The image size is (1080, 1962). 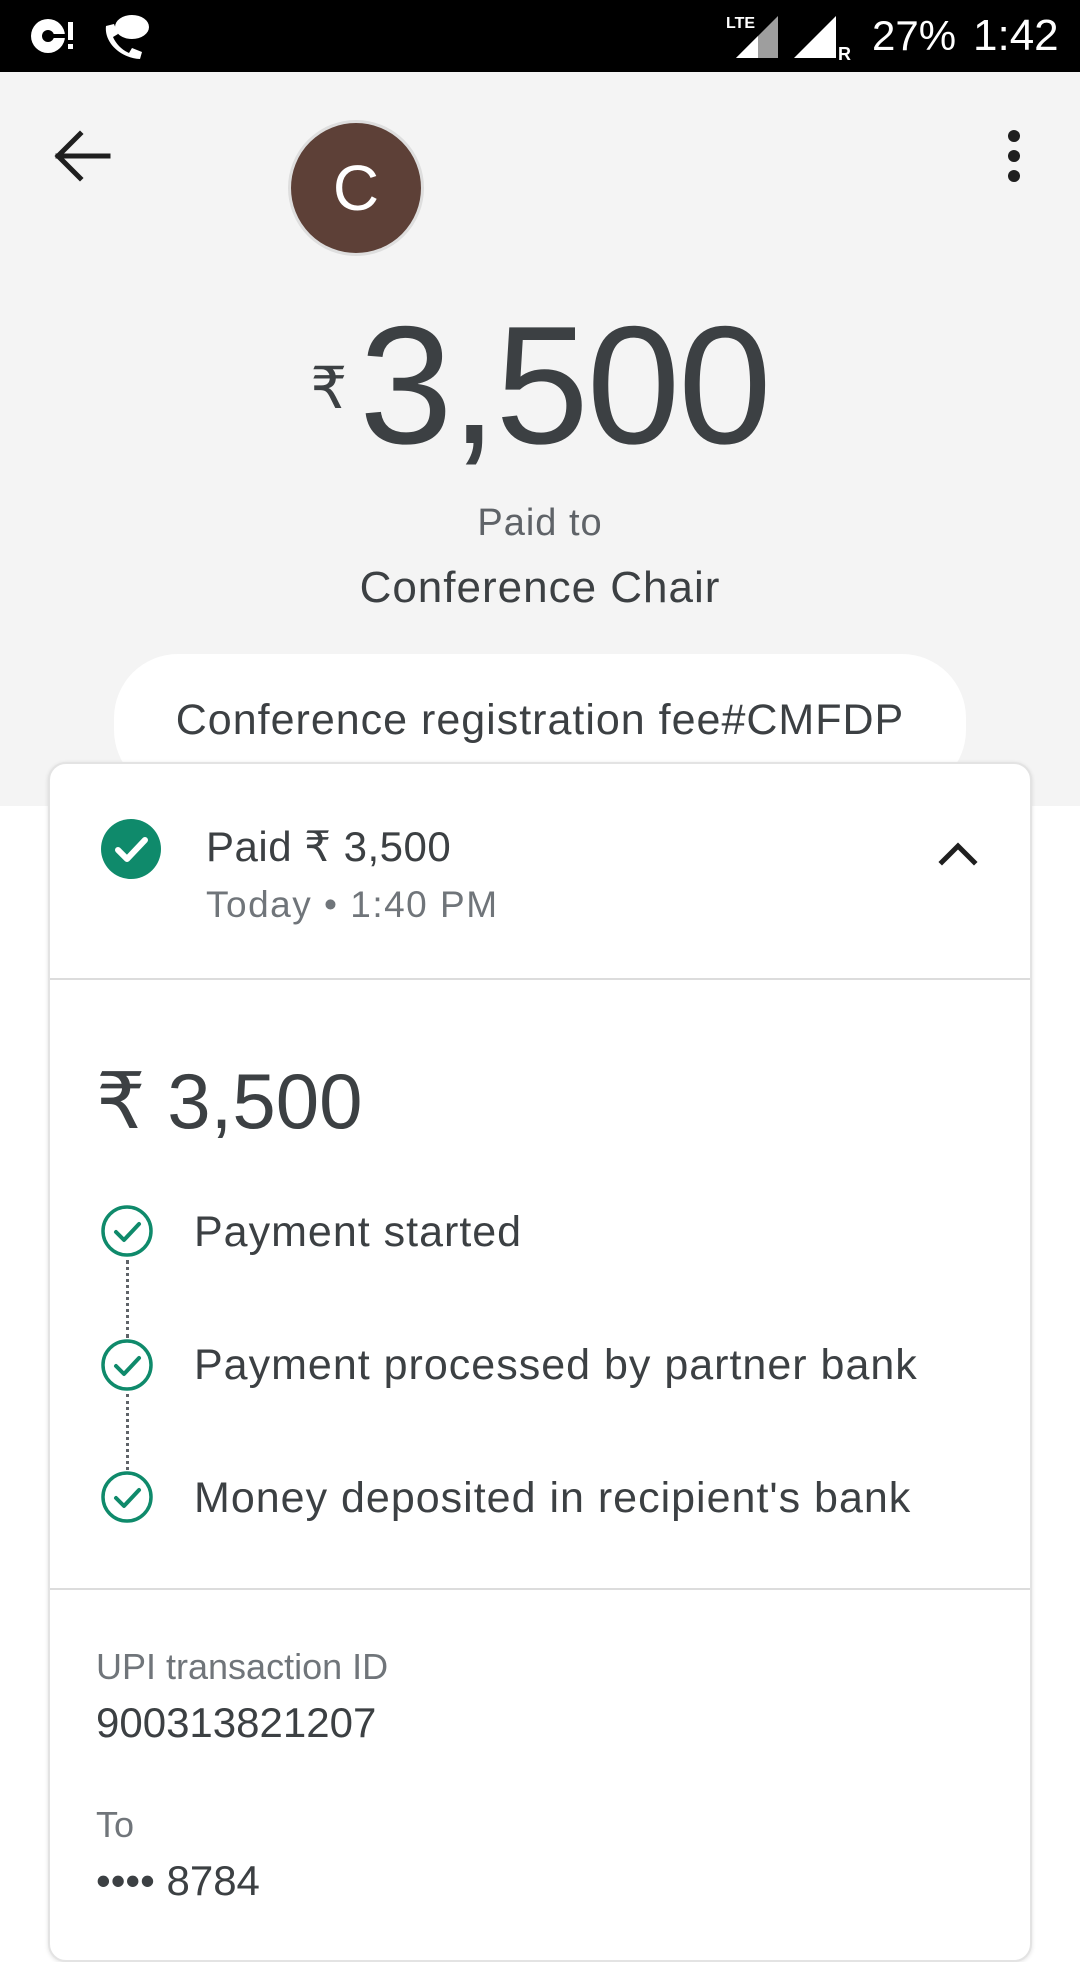 What do you see at coordinates (229, 1101) in the screenshot?
I see `detail-amount: ₹ 3,500` at bounding box center [229, 1101].